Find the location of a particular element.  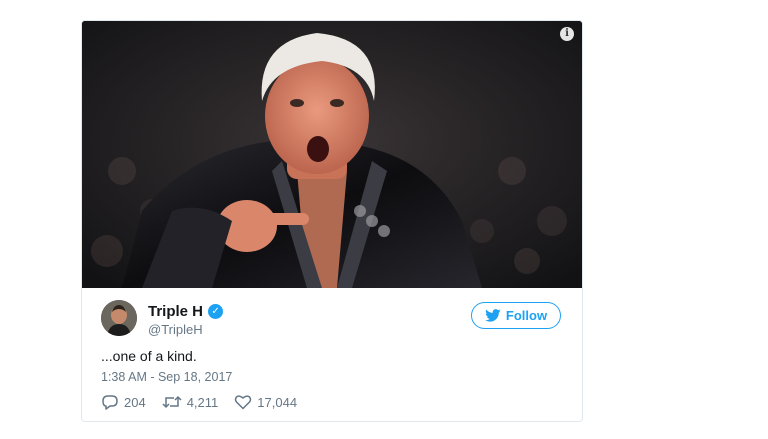

heart-icon is located at coordinates (243, 402).